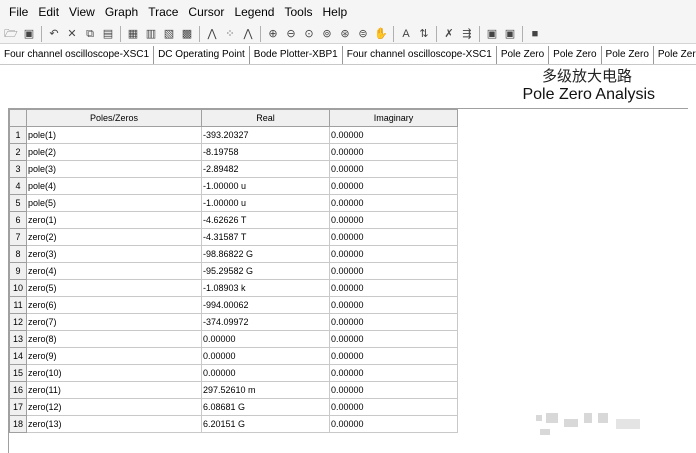 This screenshot has width=696, height=453. Describe the element at coordinates (82, 12) in the screenshot. I see `menu-view: View` at that location.